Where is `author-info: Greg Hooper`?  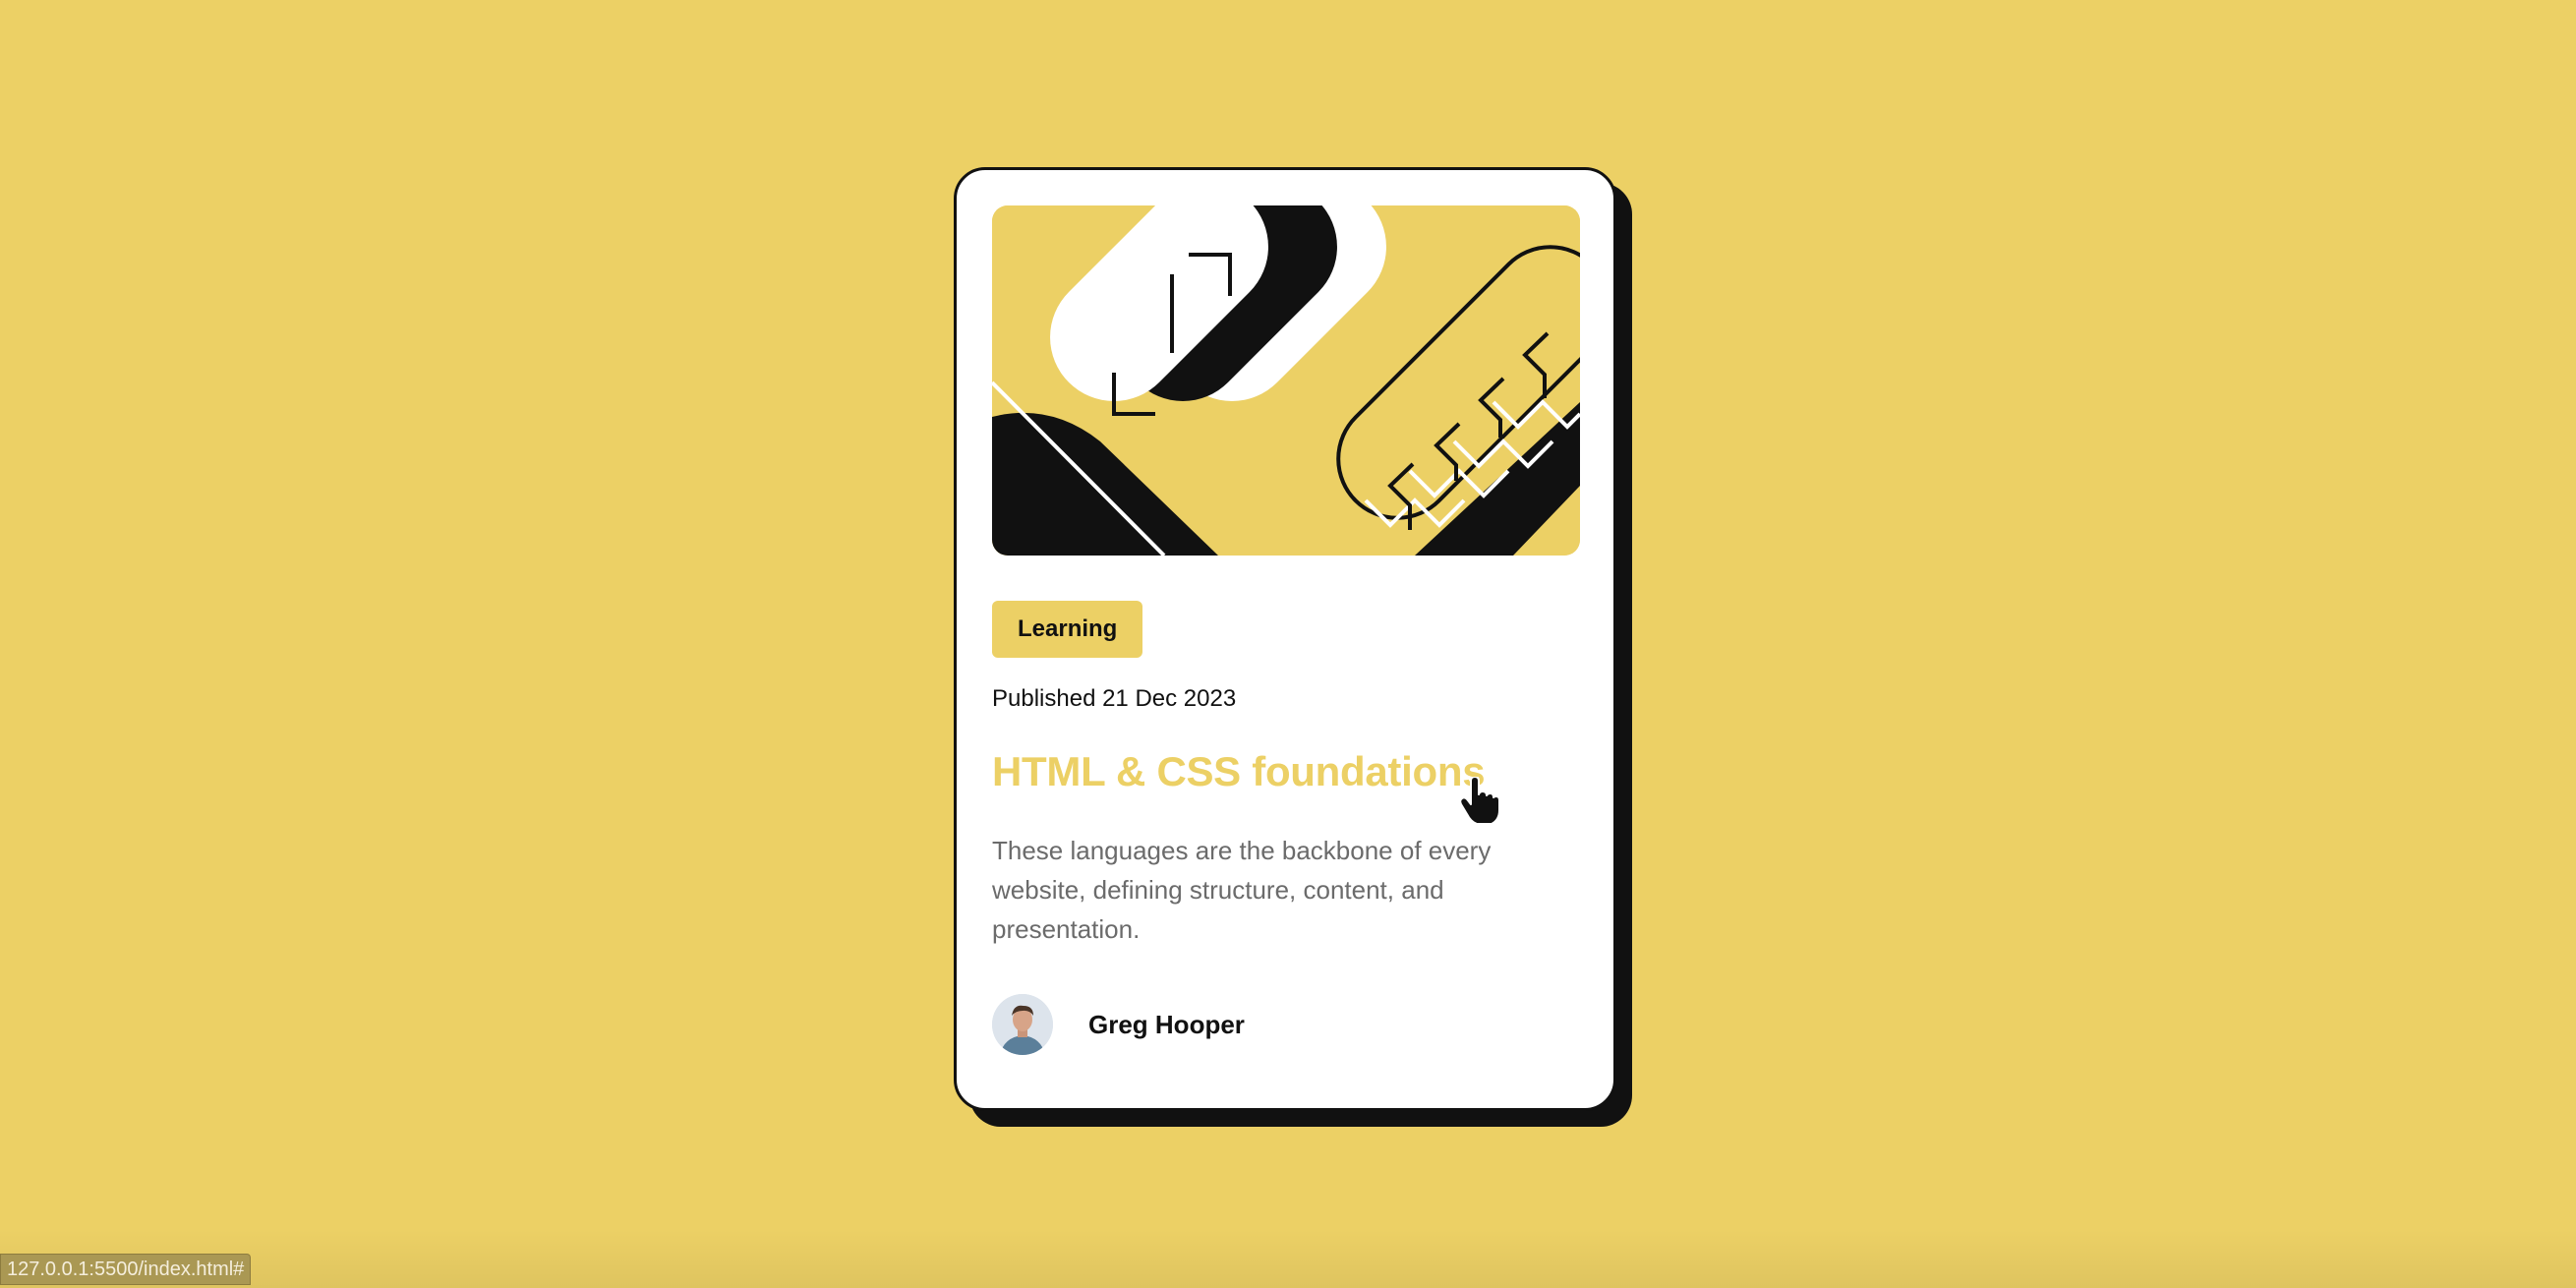 author-info: Greg Hooper is located at coordinates (1118, 1024).